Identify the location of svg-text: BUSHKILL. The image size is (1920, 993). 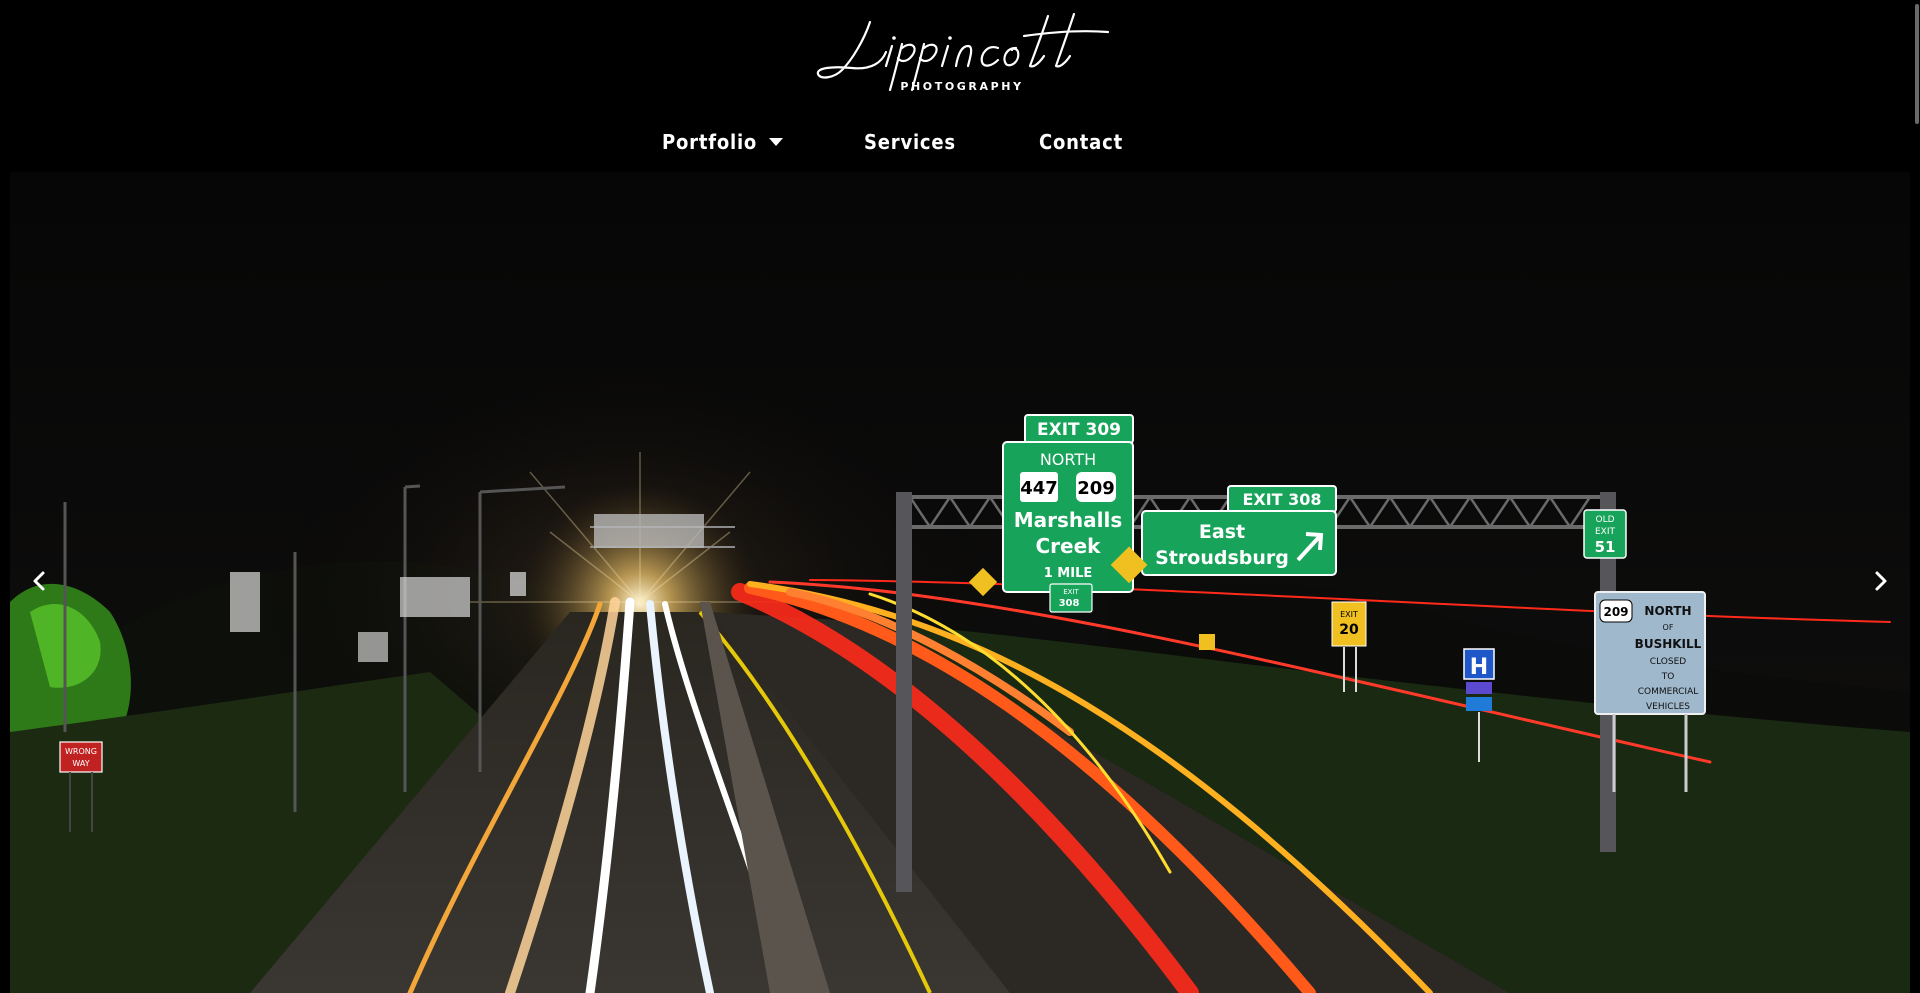
(1668, 644).